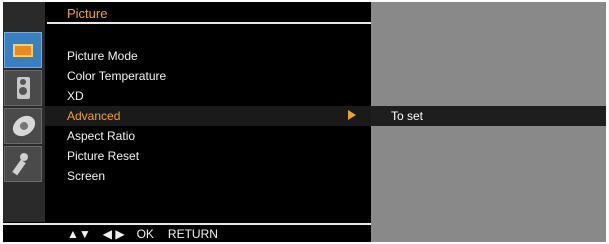  Describe the element at coordinates (113, 234) in the screenshot. I see `left-right-arrows-icon: ◀ ▶` at that location.